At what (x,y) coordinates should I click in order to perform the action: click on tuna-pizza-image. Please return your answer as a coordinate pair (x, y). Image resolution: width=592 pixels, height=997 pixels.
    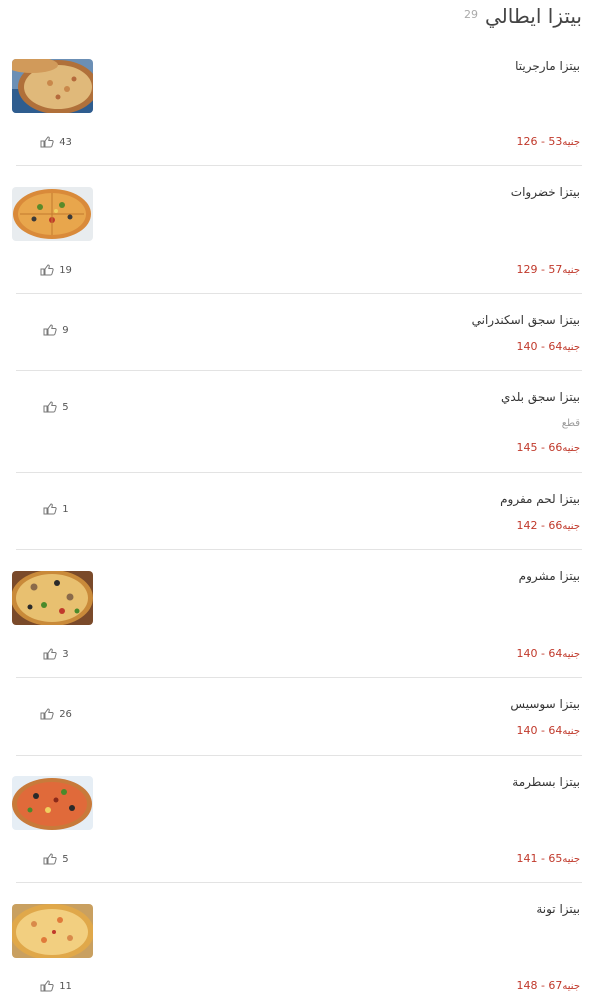
    Looking at the image, I should click on (52, 931).